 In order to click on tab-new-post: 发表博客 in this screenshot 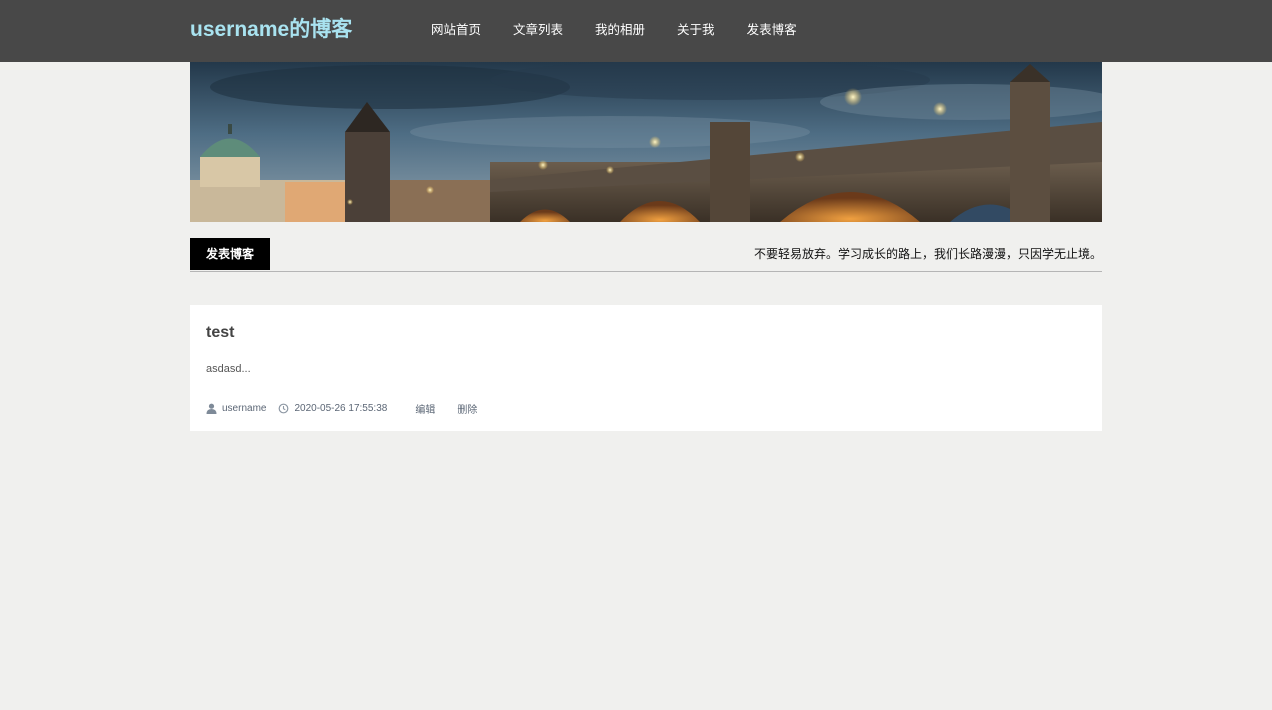, I will do `click(230, 254)`.